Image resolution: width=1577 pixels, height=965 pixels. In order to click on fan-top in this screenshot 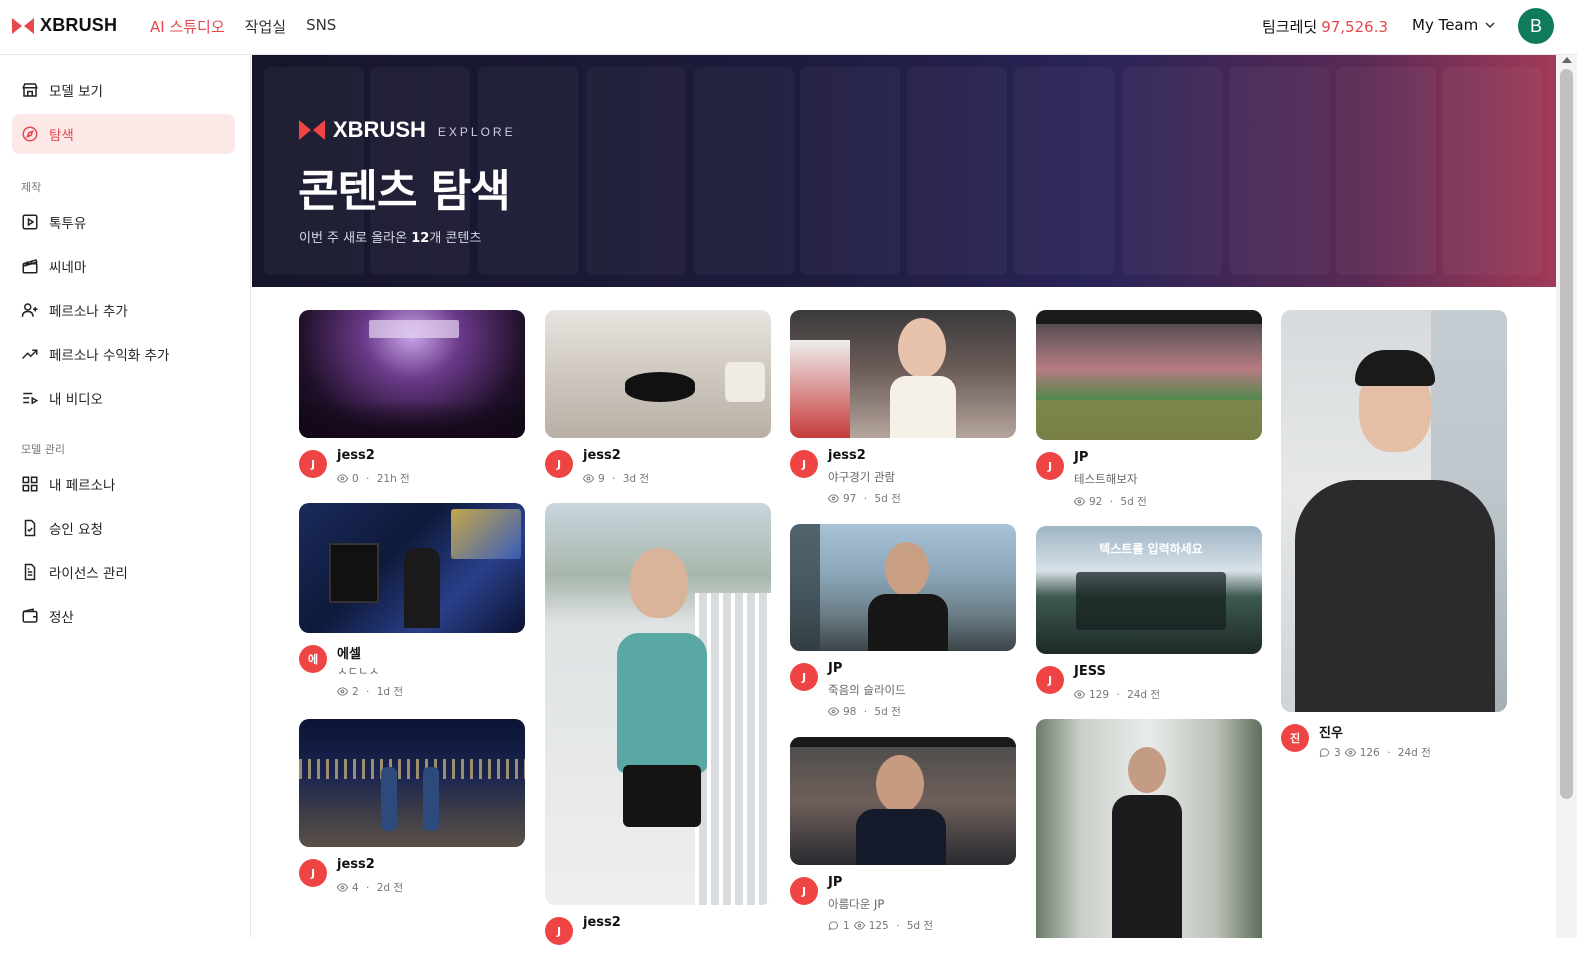, I will do `click(923, 407)`.